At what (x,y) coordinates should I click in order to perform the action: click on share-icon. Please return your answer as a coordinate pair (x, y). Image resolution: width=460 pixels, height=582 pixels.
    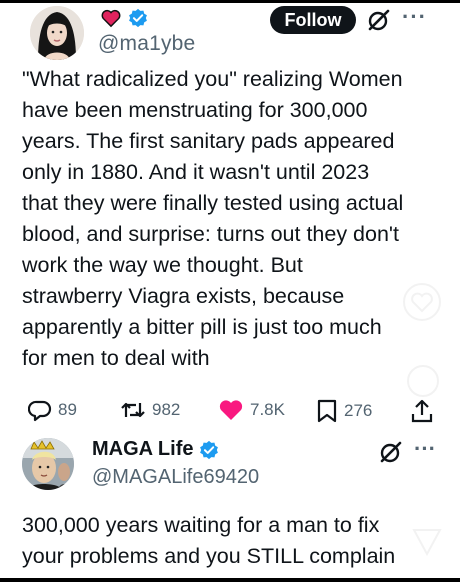
    Looking at the image, I should click on (422, 411).